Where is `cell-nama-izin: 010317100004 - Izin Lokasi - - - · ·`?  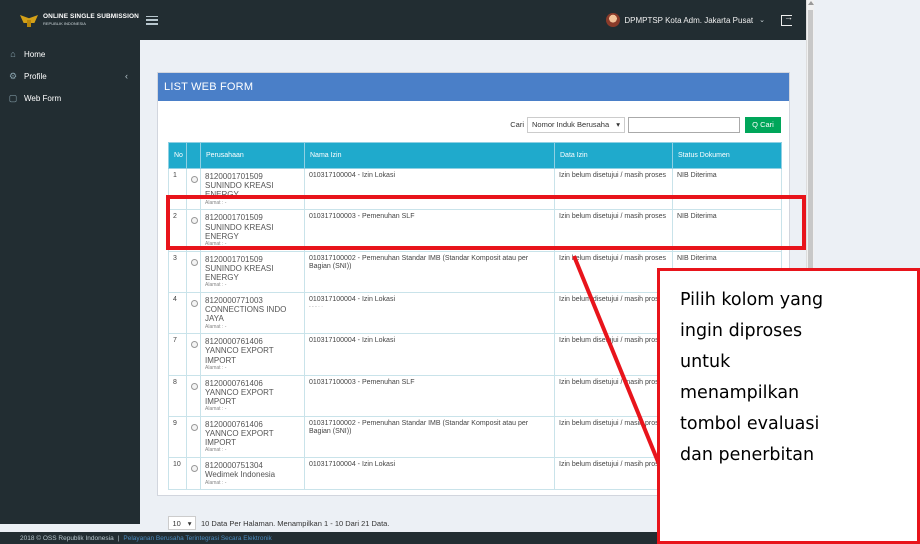
cell-nama-izin: 010317100004 - Izin Lokasi - - - · · is located at coordinates (429, 313).